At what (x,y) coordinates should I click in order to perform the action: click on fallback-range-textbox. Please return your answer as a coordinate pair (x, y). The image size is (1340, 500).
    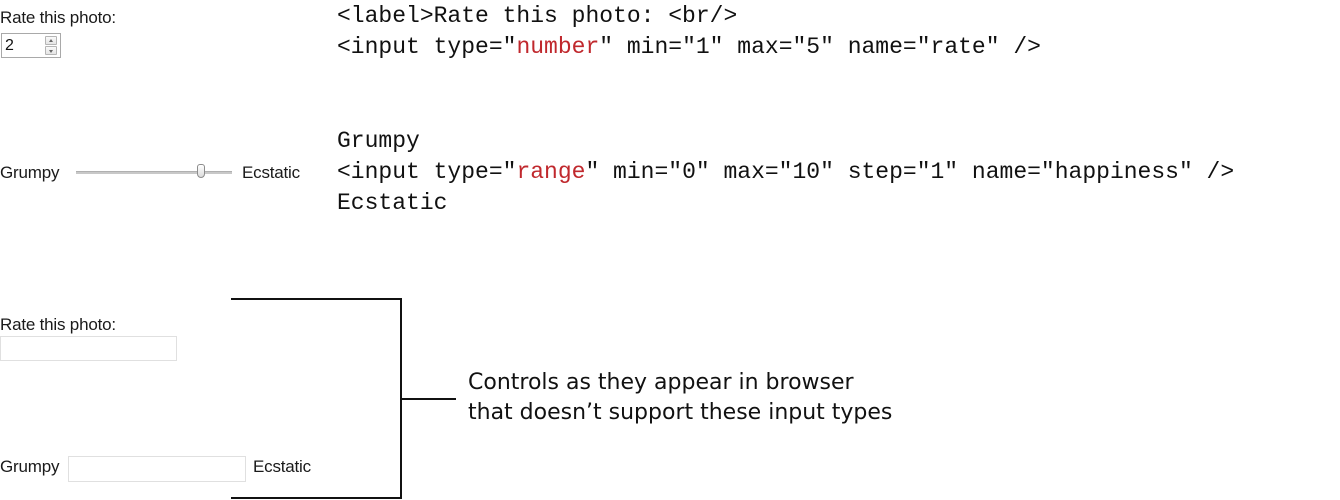
    Looking at the image, I should click on (157, 469).